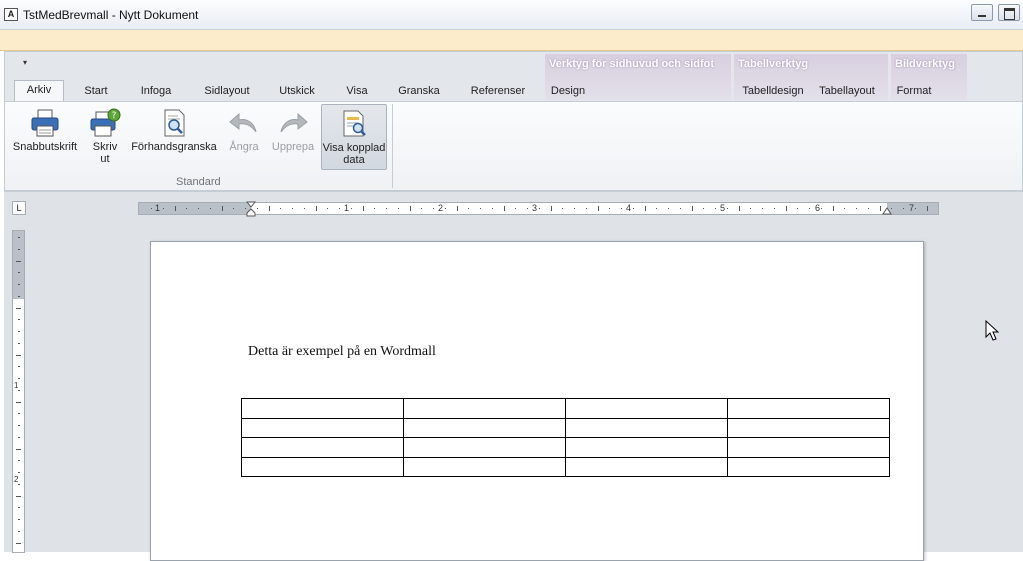 The width and height of the screenshot is (1023, 561). I want to click on tab-granska: Granska, so click(419, 91).